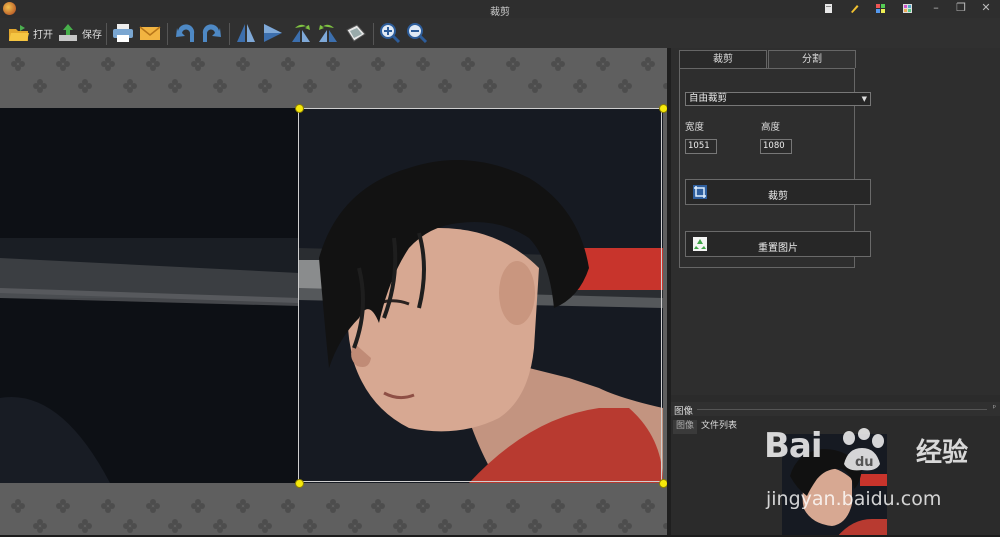  Describe the element at coordinates (684, 411) in the screenshot. I see `panel-title: 图像` at that location.